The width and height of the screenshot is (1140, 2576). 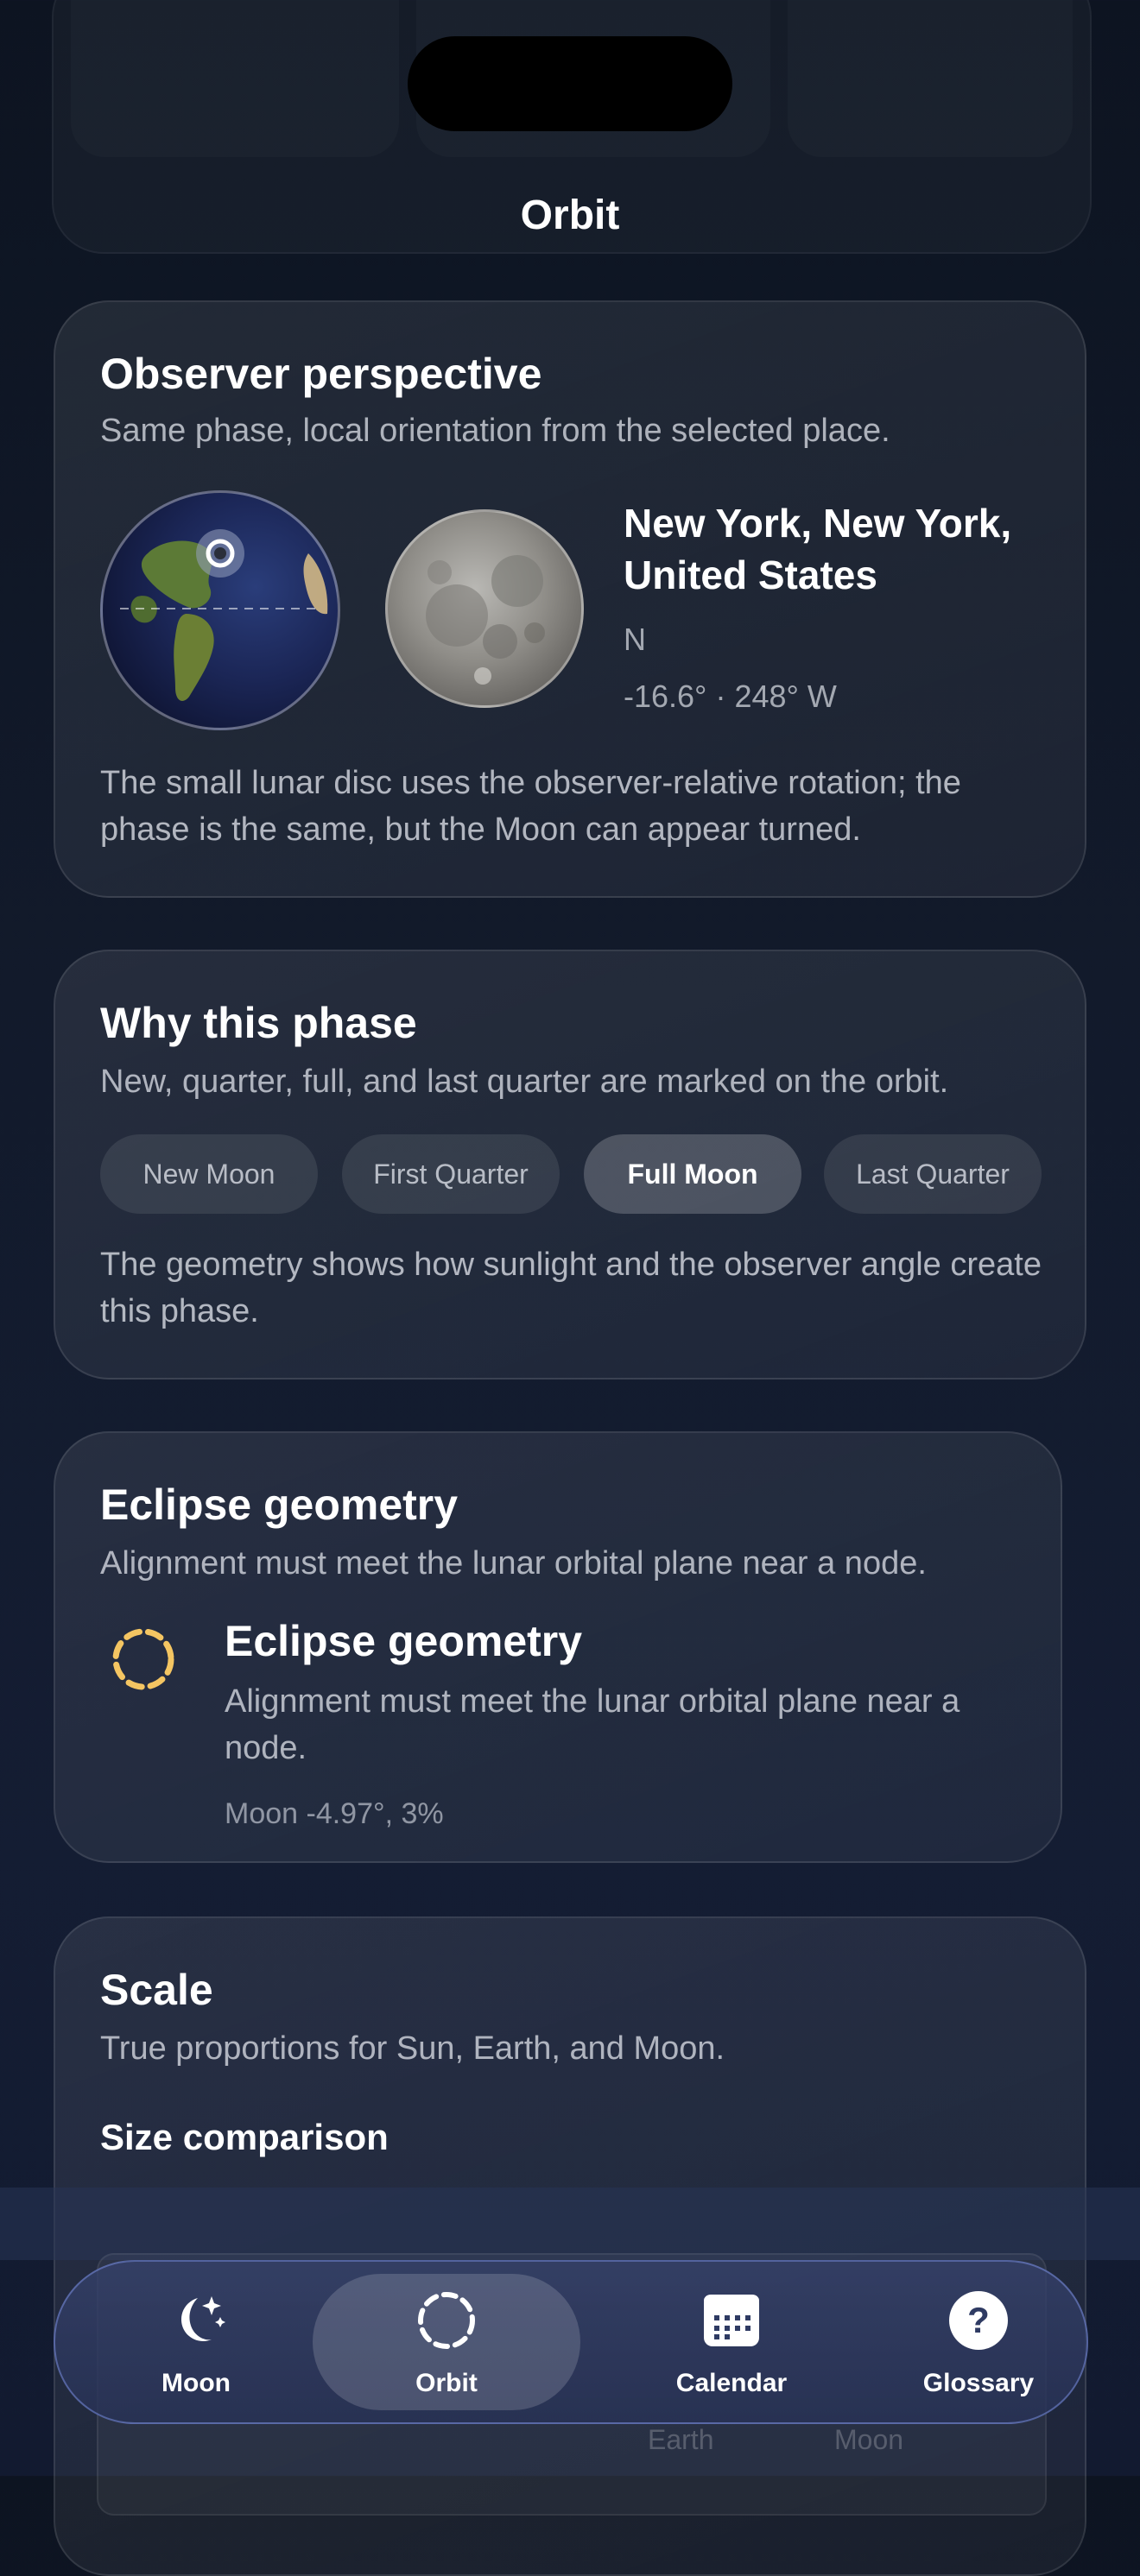 What do you see at coordinates (731, 2383) in the screenshot?
I see `tab-label: Calendar` at bounding box center [731, 2383].